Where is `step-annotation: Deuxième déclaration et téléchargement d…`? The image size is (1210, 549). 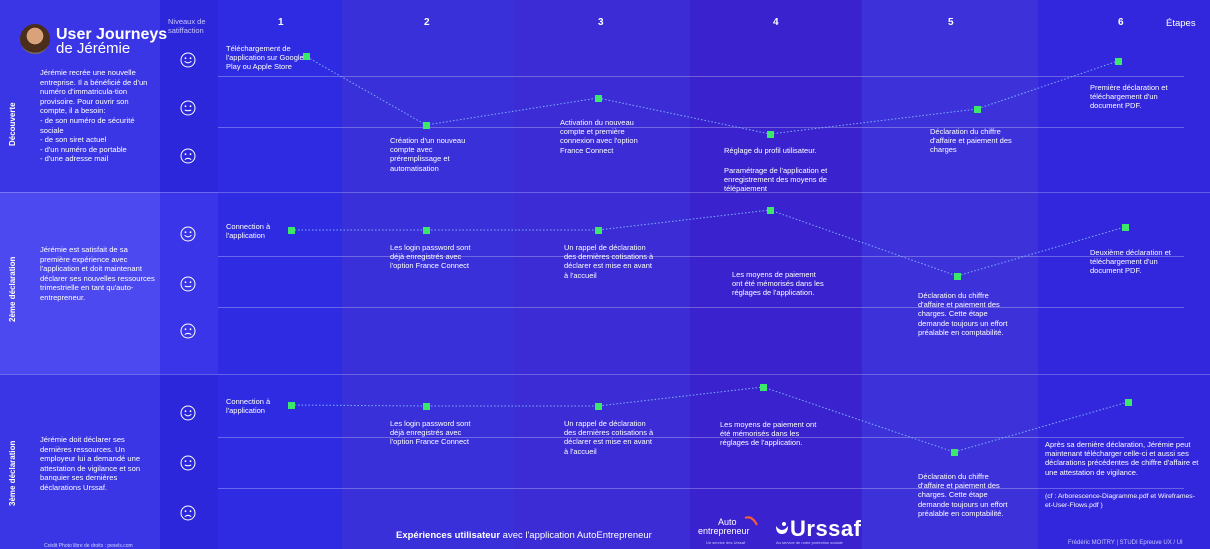
step-annotation: Deuxième déclaration et téléchargement d… is located at coordinates (1130, 262).